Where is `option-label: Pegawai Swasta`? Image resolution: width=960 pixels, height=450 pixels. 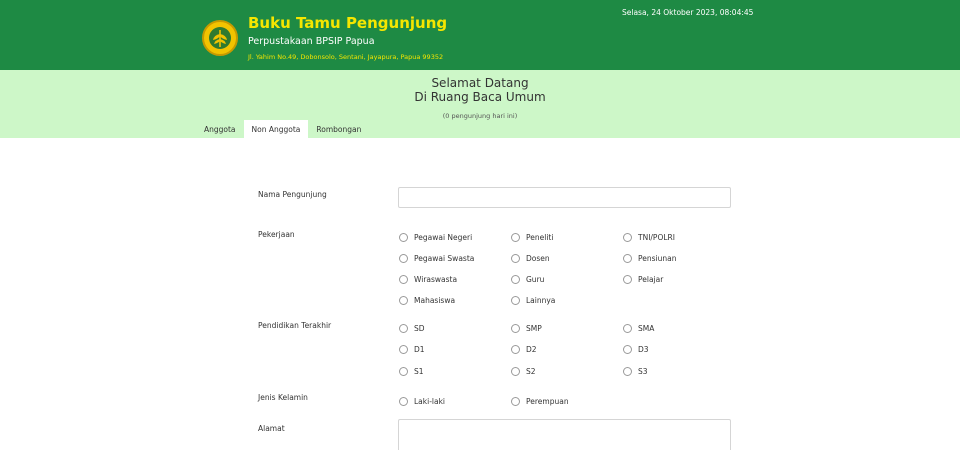 option-label: Pegawai Swasta is located at coordinates (444, 258).